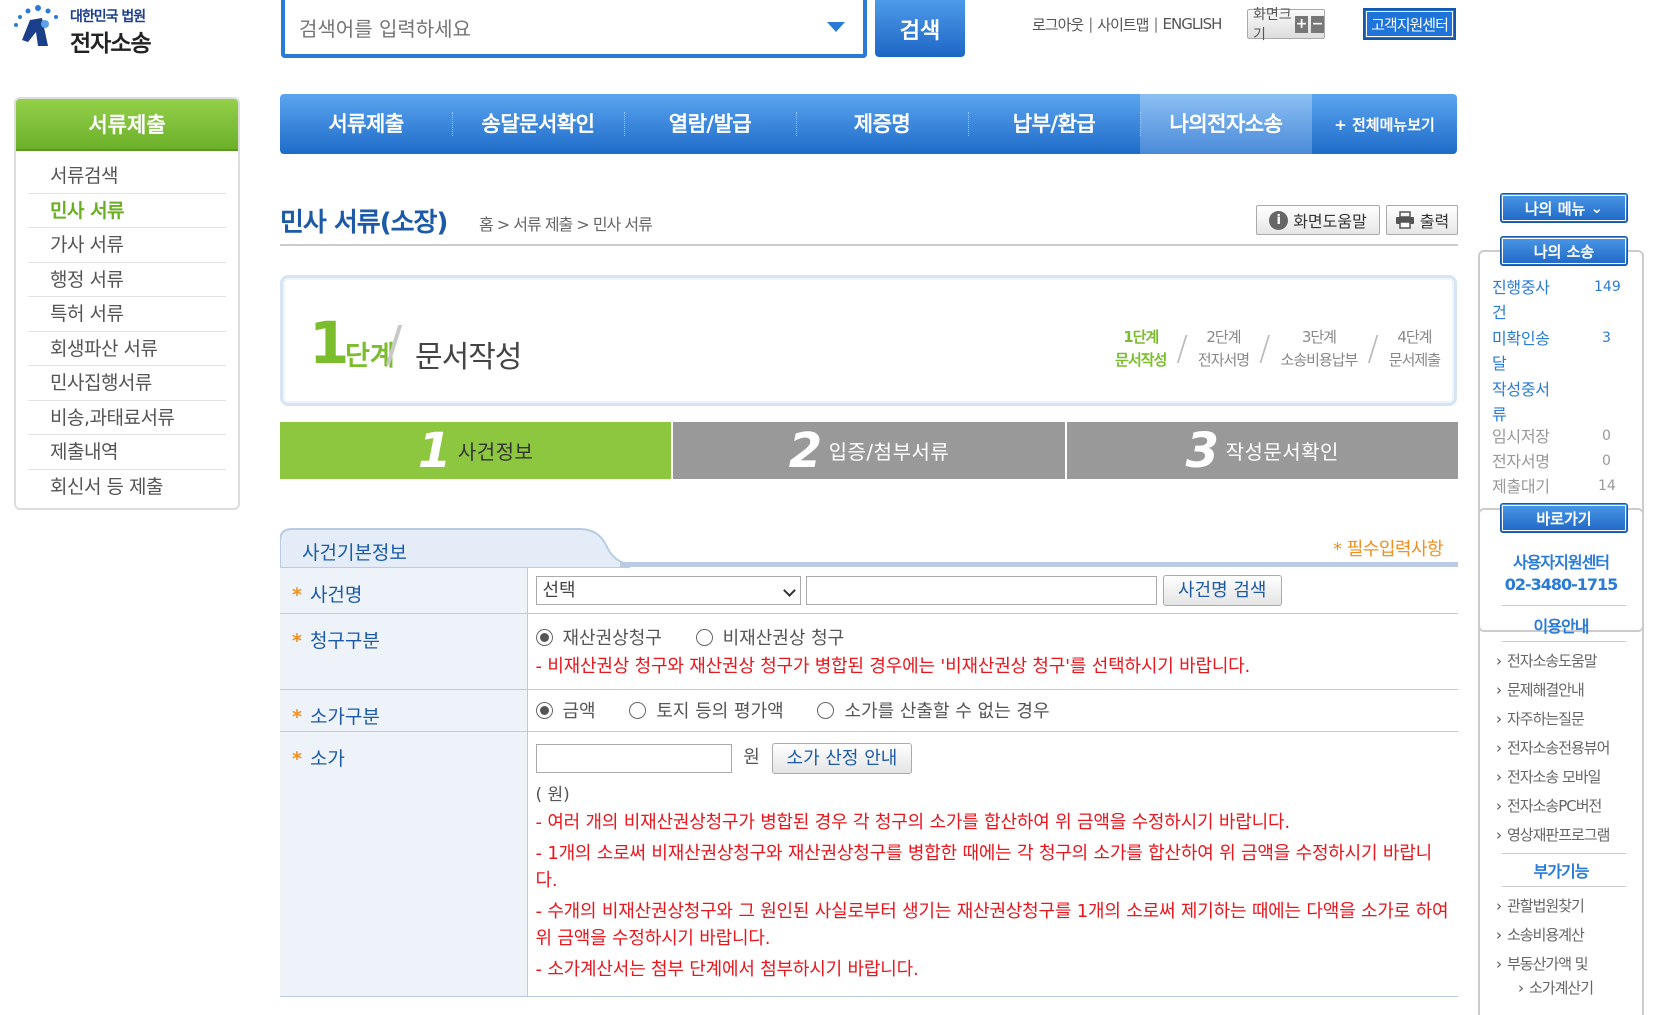  What do you see at coordinates (1279, 220) in the screenshot?
I see `info-icon: i` at bounding box center [1279, 220].